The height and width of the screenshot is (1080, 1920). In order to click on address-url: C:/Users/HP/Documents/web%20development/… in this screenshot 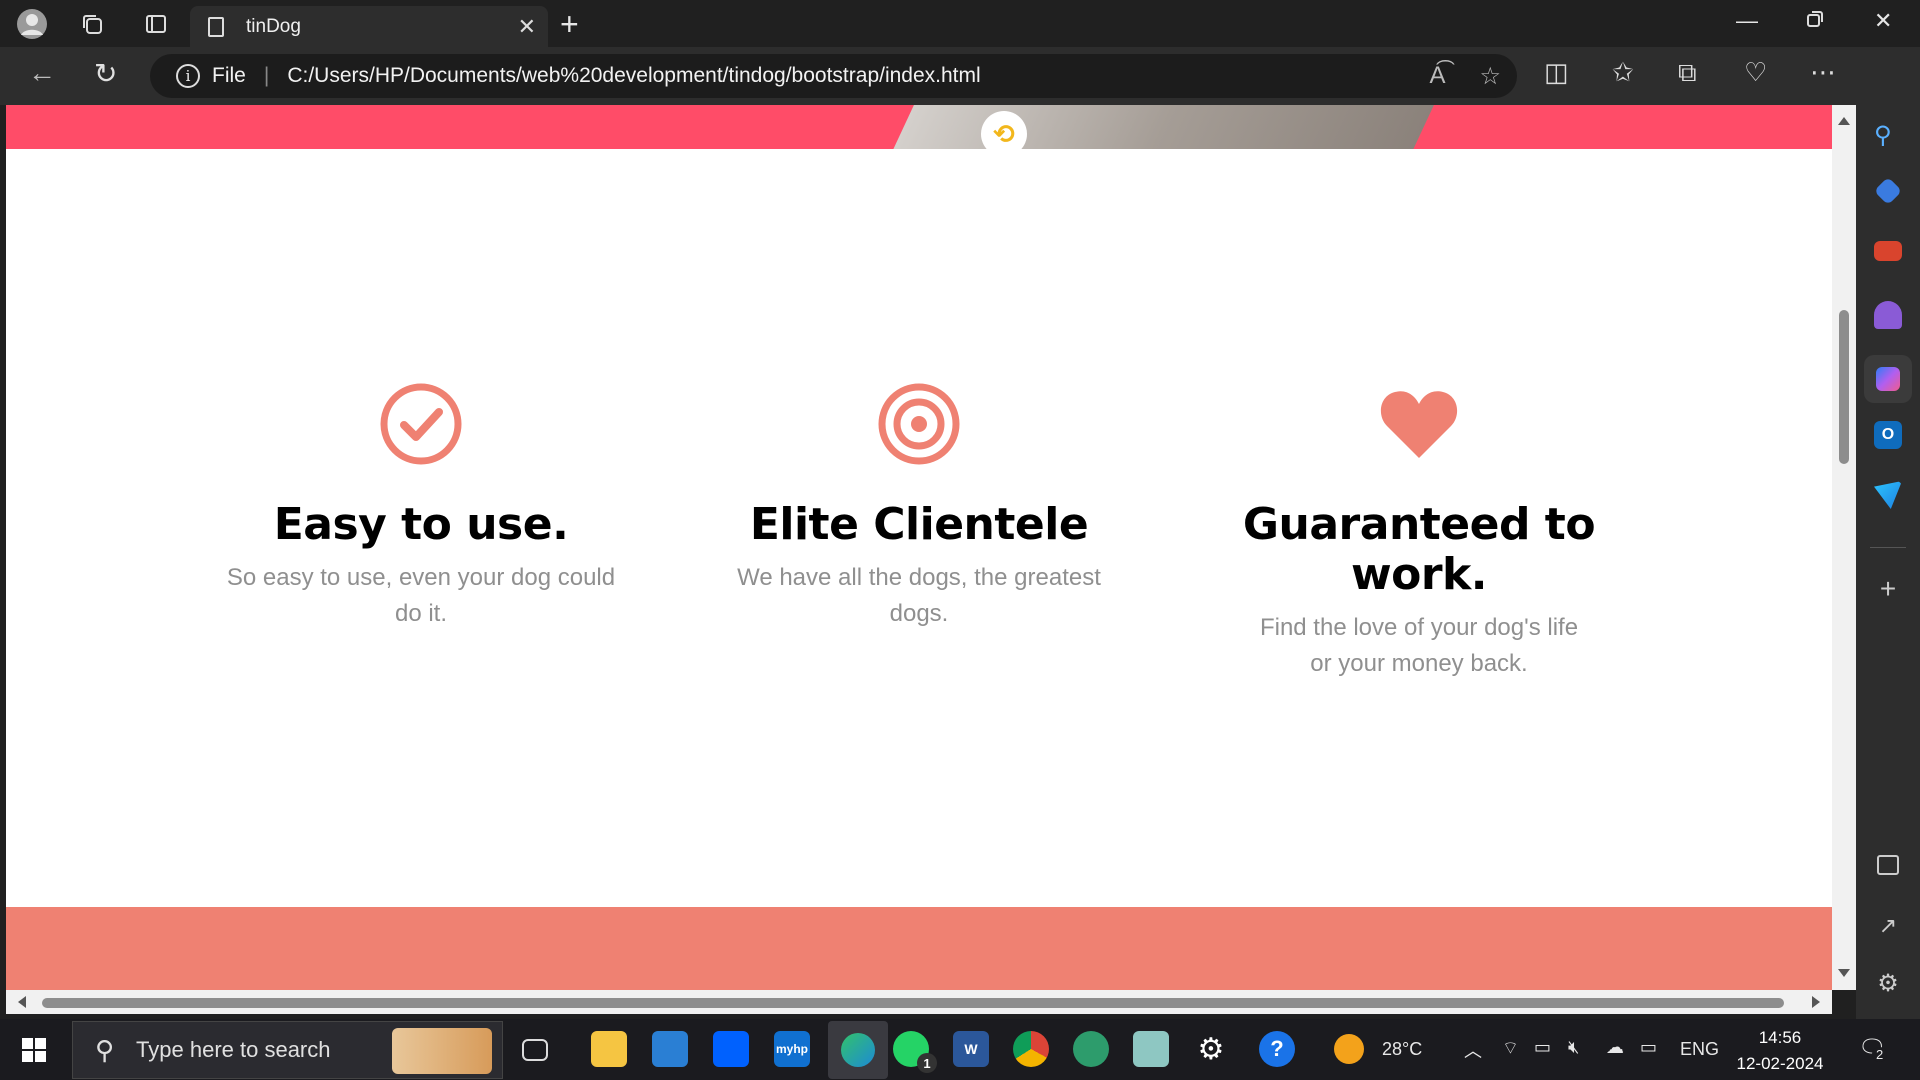, I will do `click(633, 76)`.